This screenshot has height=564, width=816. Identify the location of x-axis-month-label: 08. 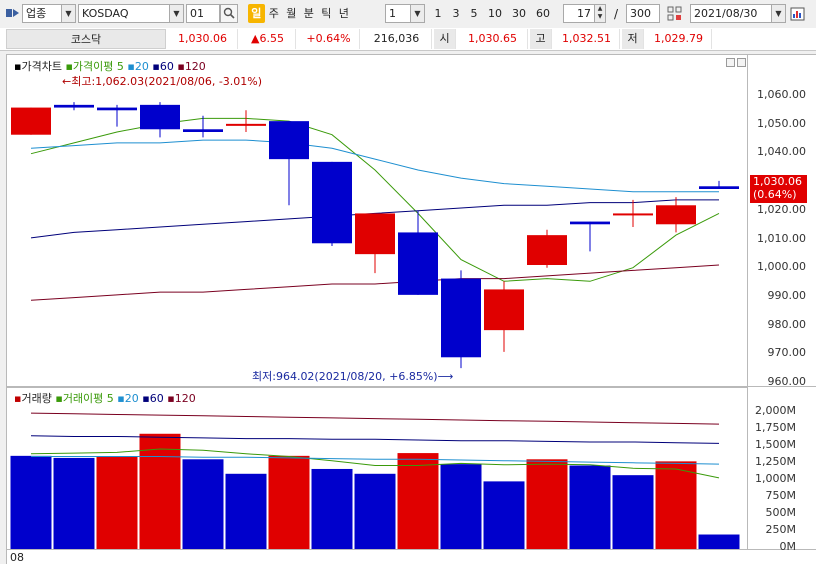
(17, 557).